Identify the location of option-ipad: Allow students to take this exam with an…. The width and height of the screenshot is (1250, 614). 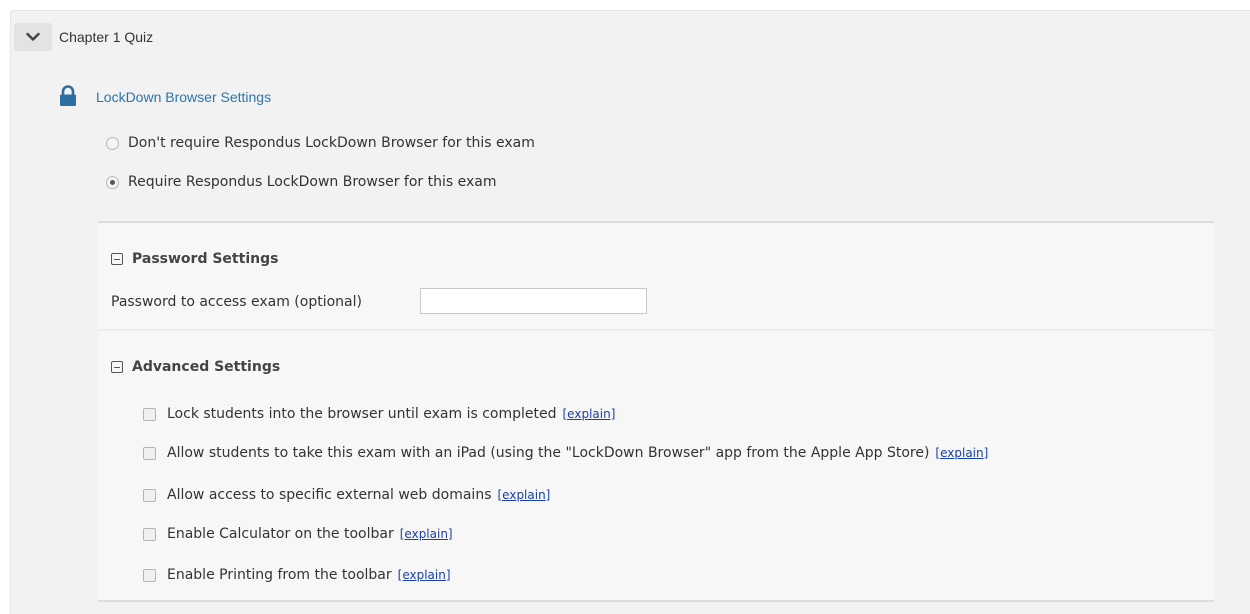
(565, 453).